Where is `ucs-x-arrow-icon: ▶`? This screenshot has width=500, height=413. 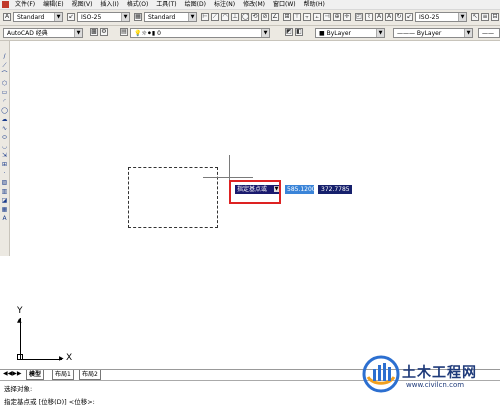 ucs-x-arrow-icon: ▶ is located at coordinates (61, 358).